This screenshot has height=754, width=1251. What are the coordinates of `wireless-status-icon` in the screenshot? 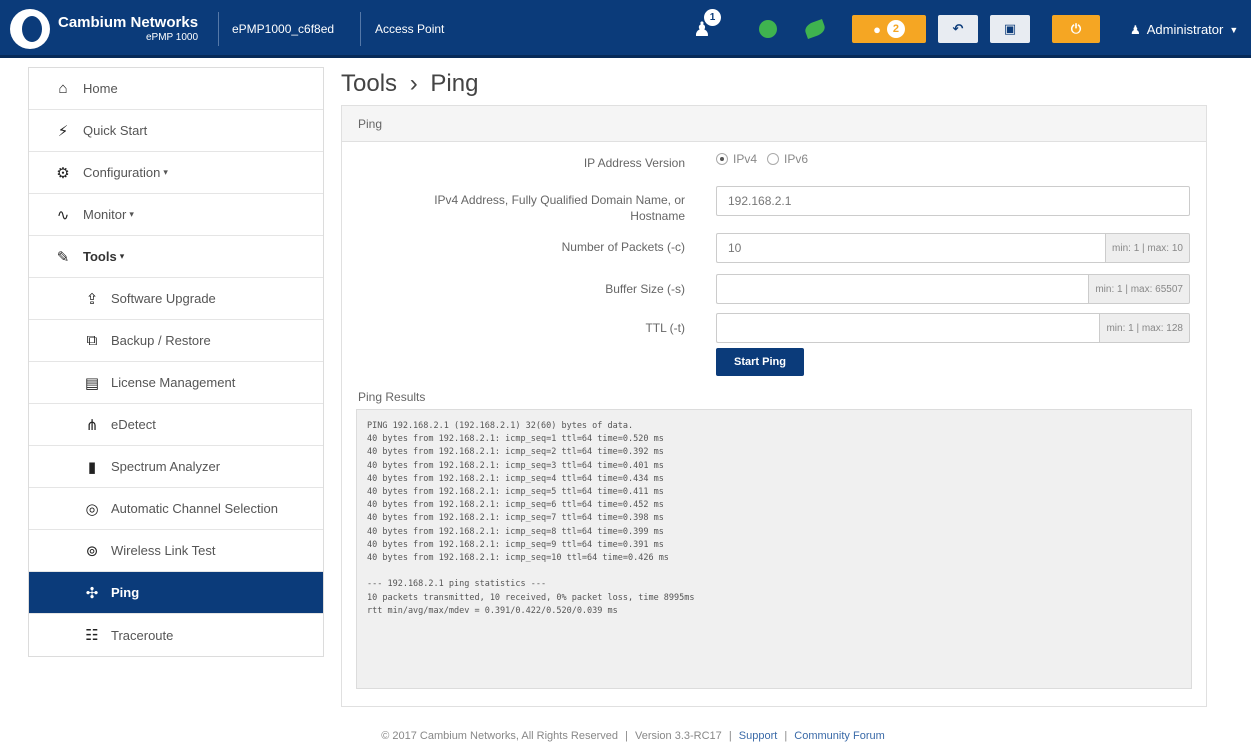 It's located at (815, 29).